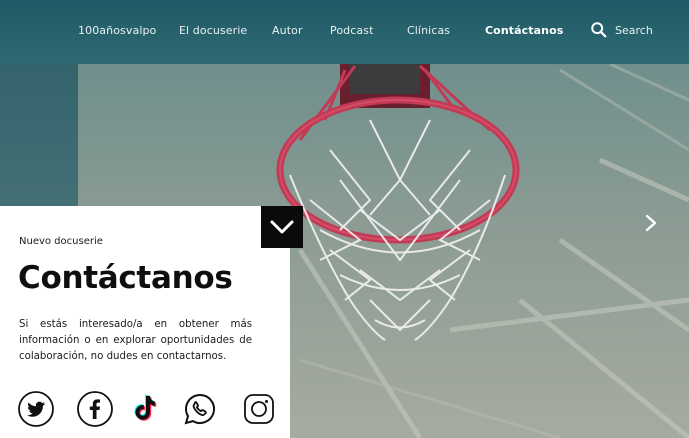 This screenshot has width=689, height=438. What do you see at coordinates (213, 30) in the screenshot?
I see `nav-item-docuserie: El docuserie` at bounding box center [213, 30].